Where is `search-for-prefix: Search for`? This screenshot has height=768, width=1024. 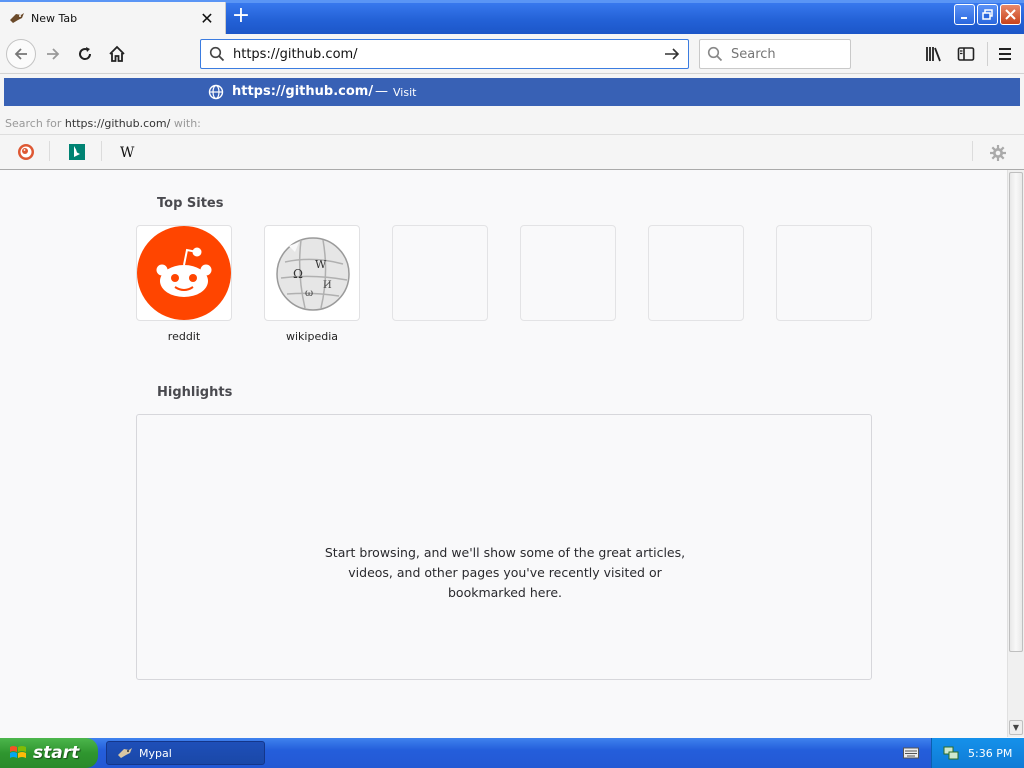 search-for-prefix: Search for is located at coordinates (33, 123).